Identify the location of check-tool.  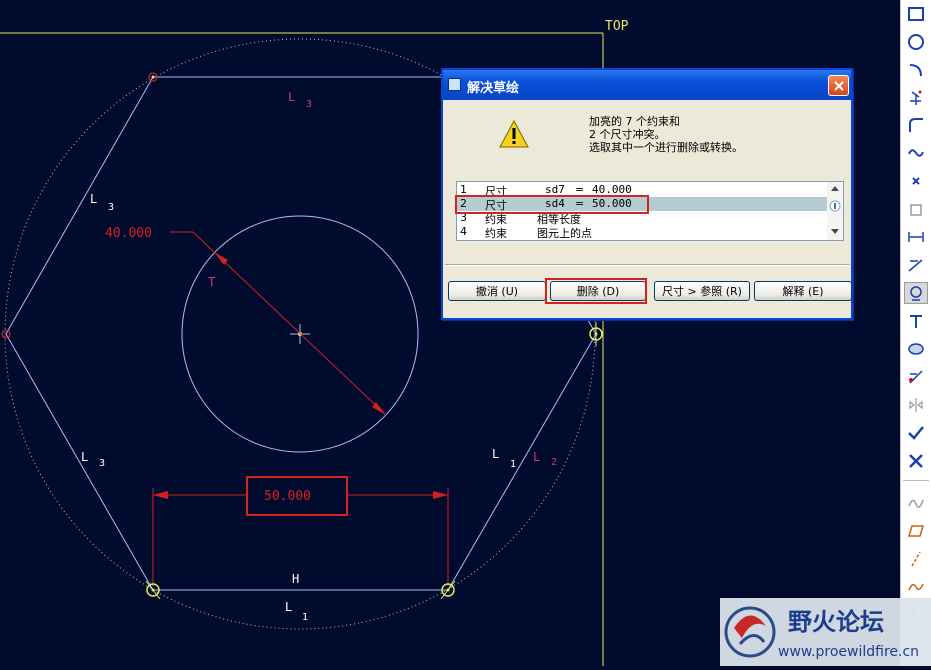
(916, 433).